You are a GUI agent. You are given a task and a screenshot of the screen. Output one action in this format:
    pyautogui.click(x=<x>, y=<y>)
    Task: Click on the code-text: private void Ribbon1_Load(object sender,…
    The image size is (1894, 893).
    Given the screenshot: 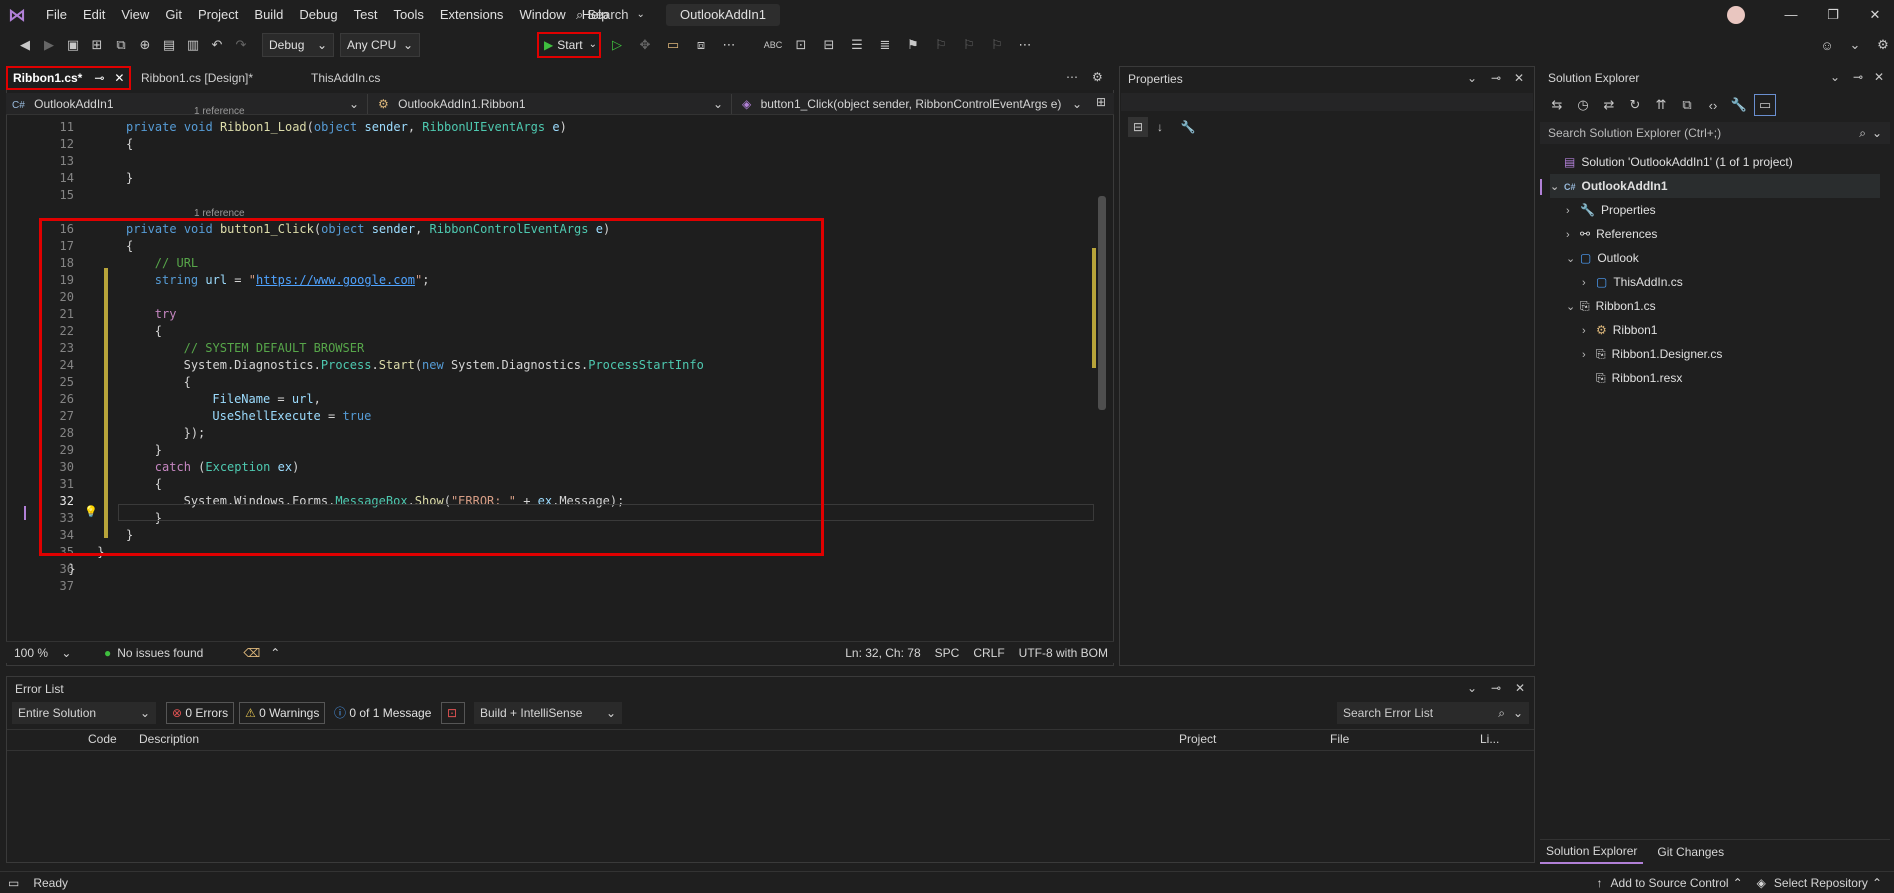 What is the action you would take?
    pyautogui.click(x=346, y=127)
    